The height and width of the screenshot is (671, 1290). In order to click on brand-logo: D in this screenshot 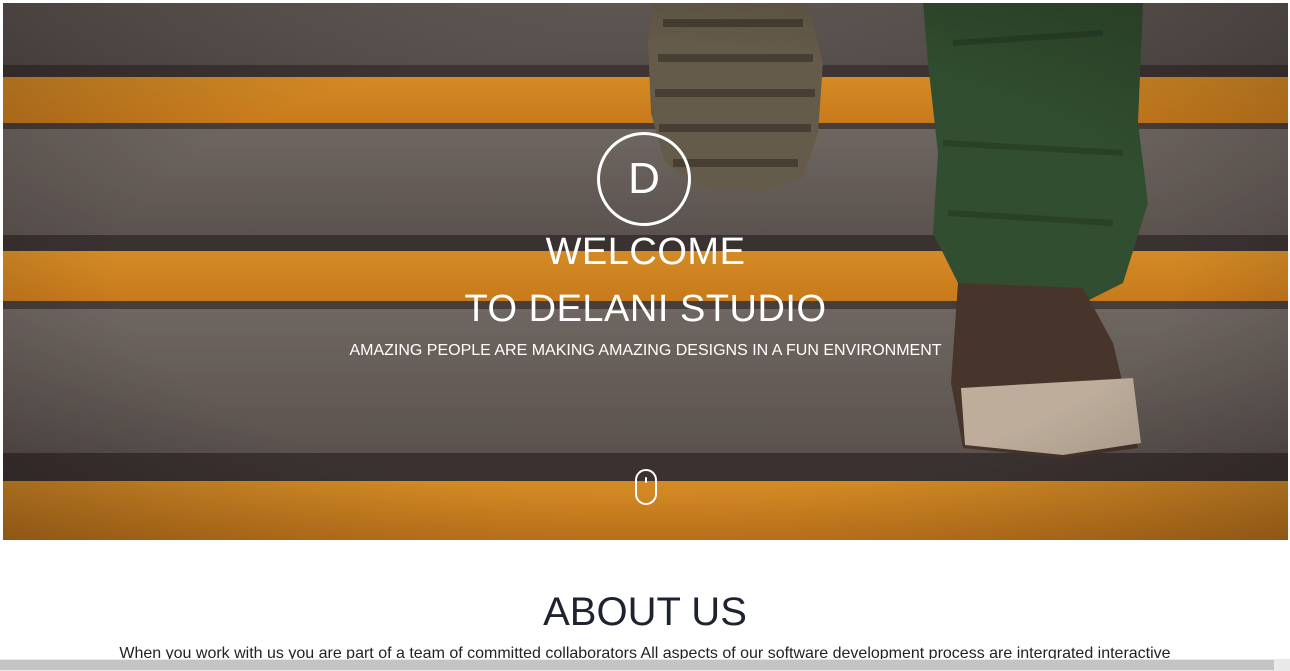, I will do `click(644, 179)`.